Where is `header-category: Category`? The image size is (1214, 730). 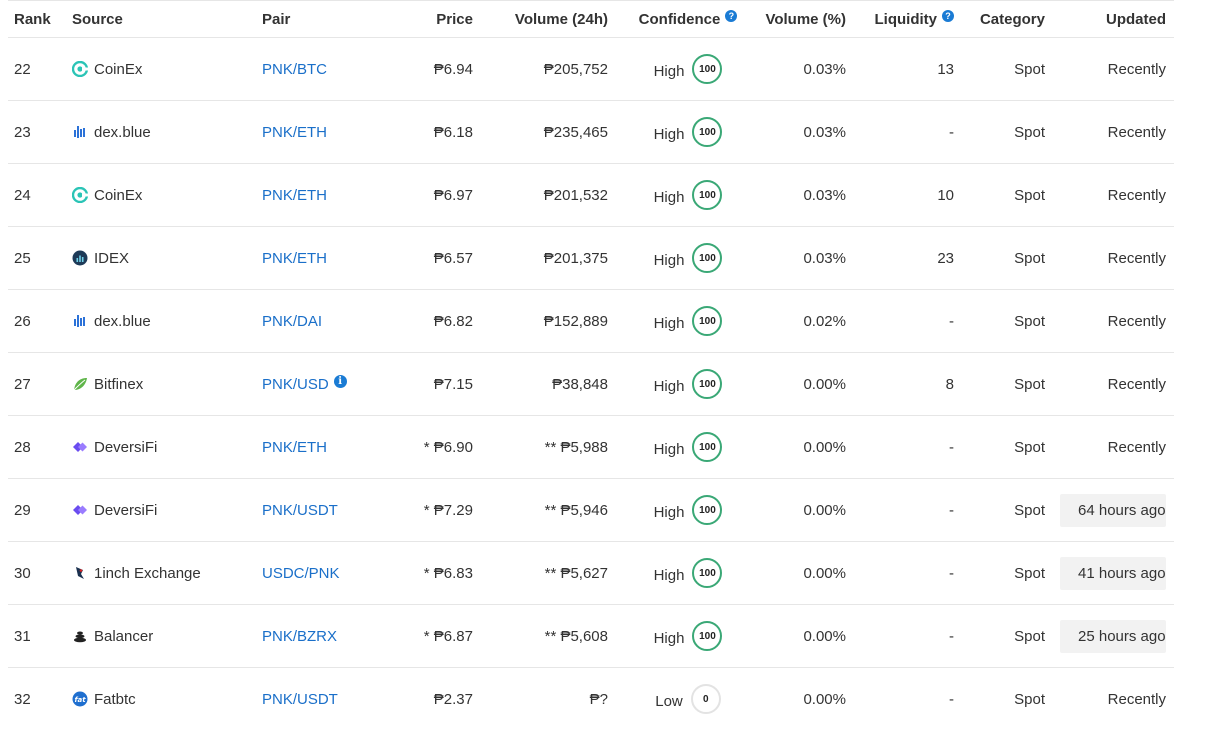 header-category: Category is located at coordinates (1001, 19).